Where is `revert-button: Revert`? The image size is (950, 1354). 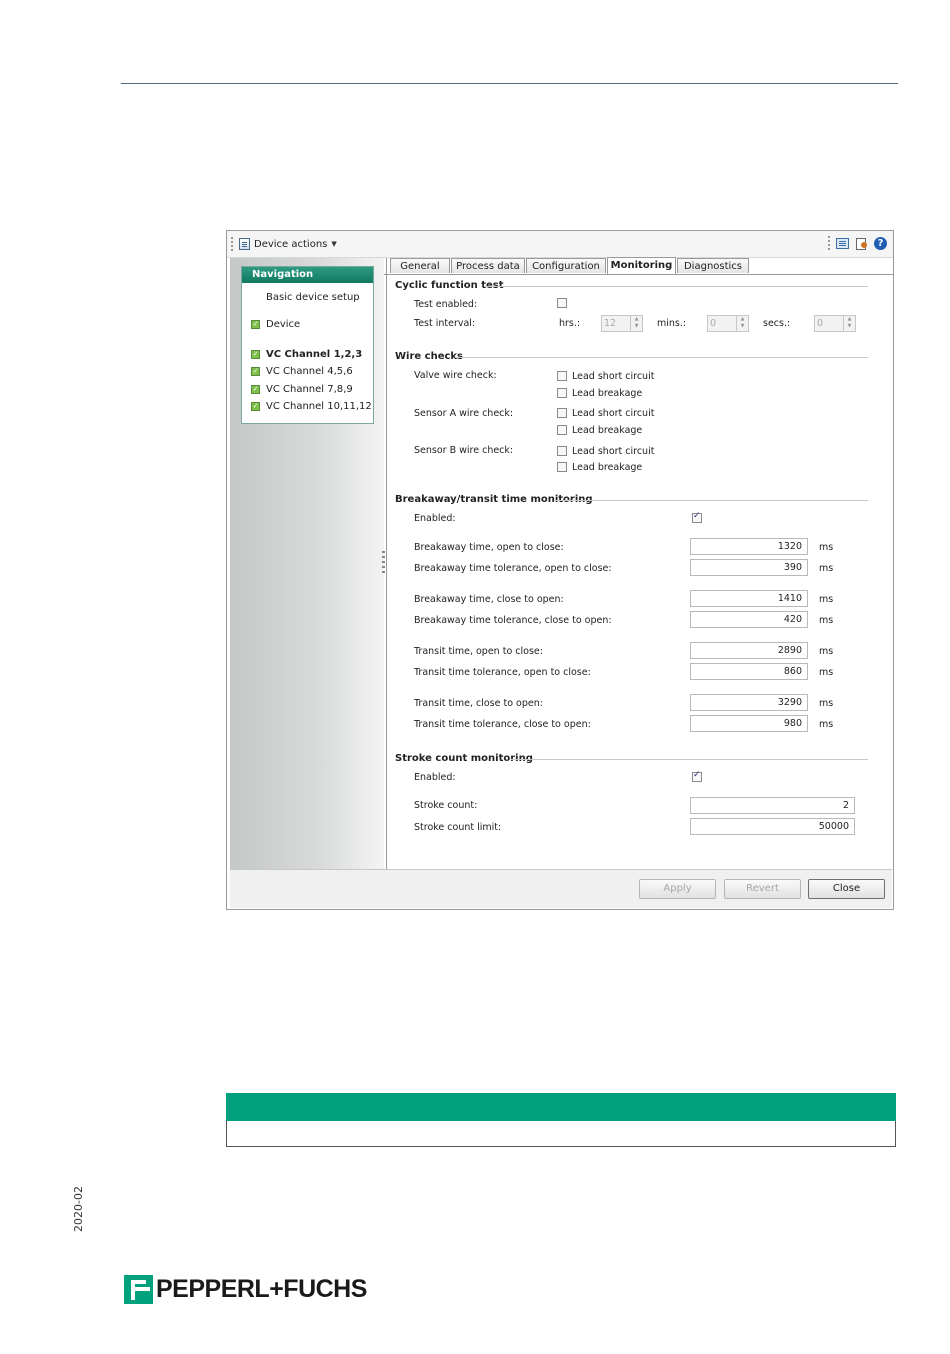 revert-button: Revert is located at coordinates (762, 889).